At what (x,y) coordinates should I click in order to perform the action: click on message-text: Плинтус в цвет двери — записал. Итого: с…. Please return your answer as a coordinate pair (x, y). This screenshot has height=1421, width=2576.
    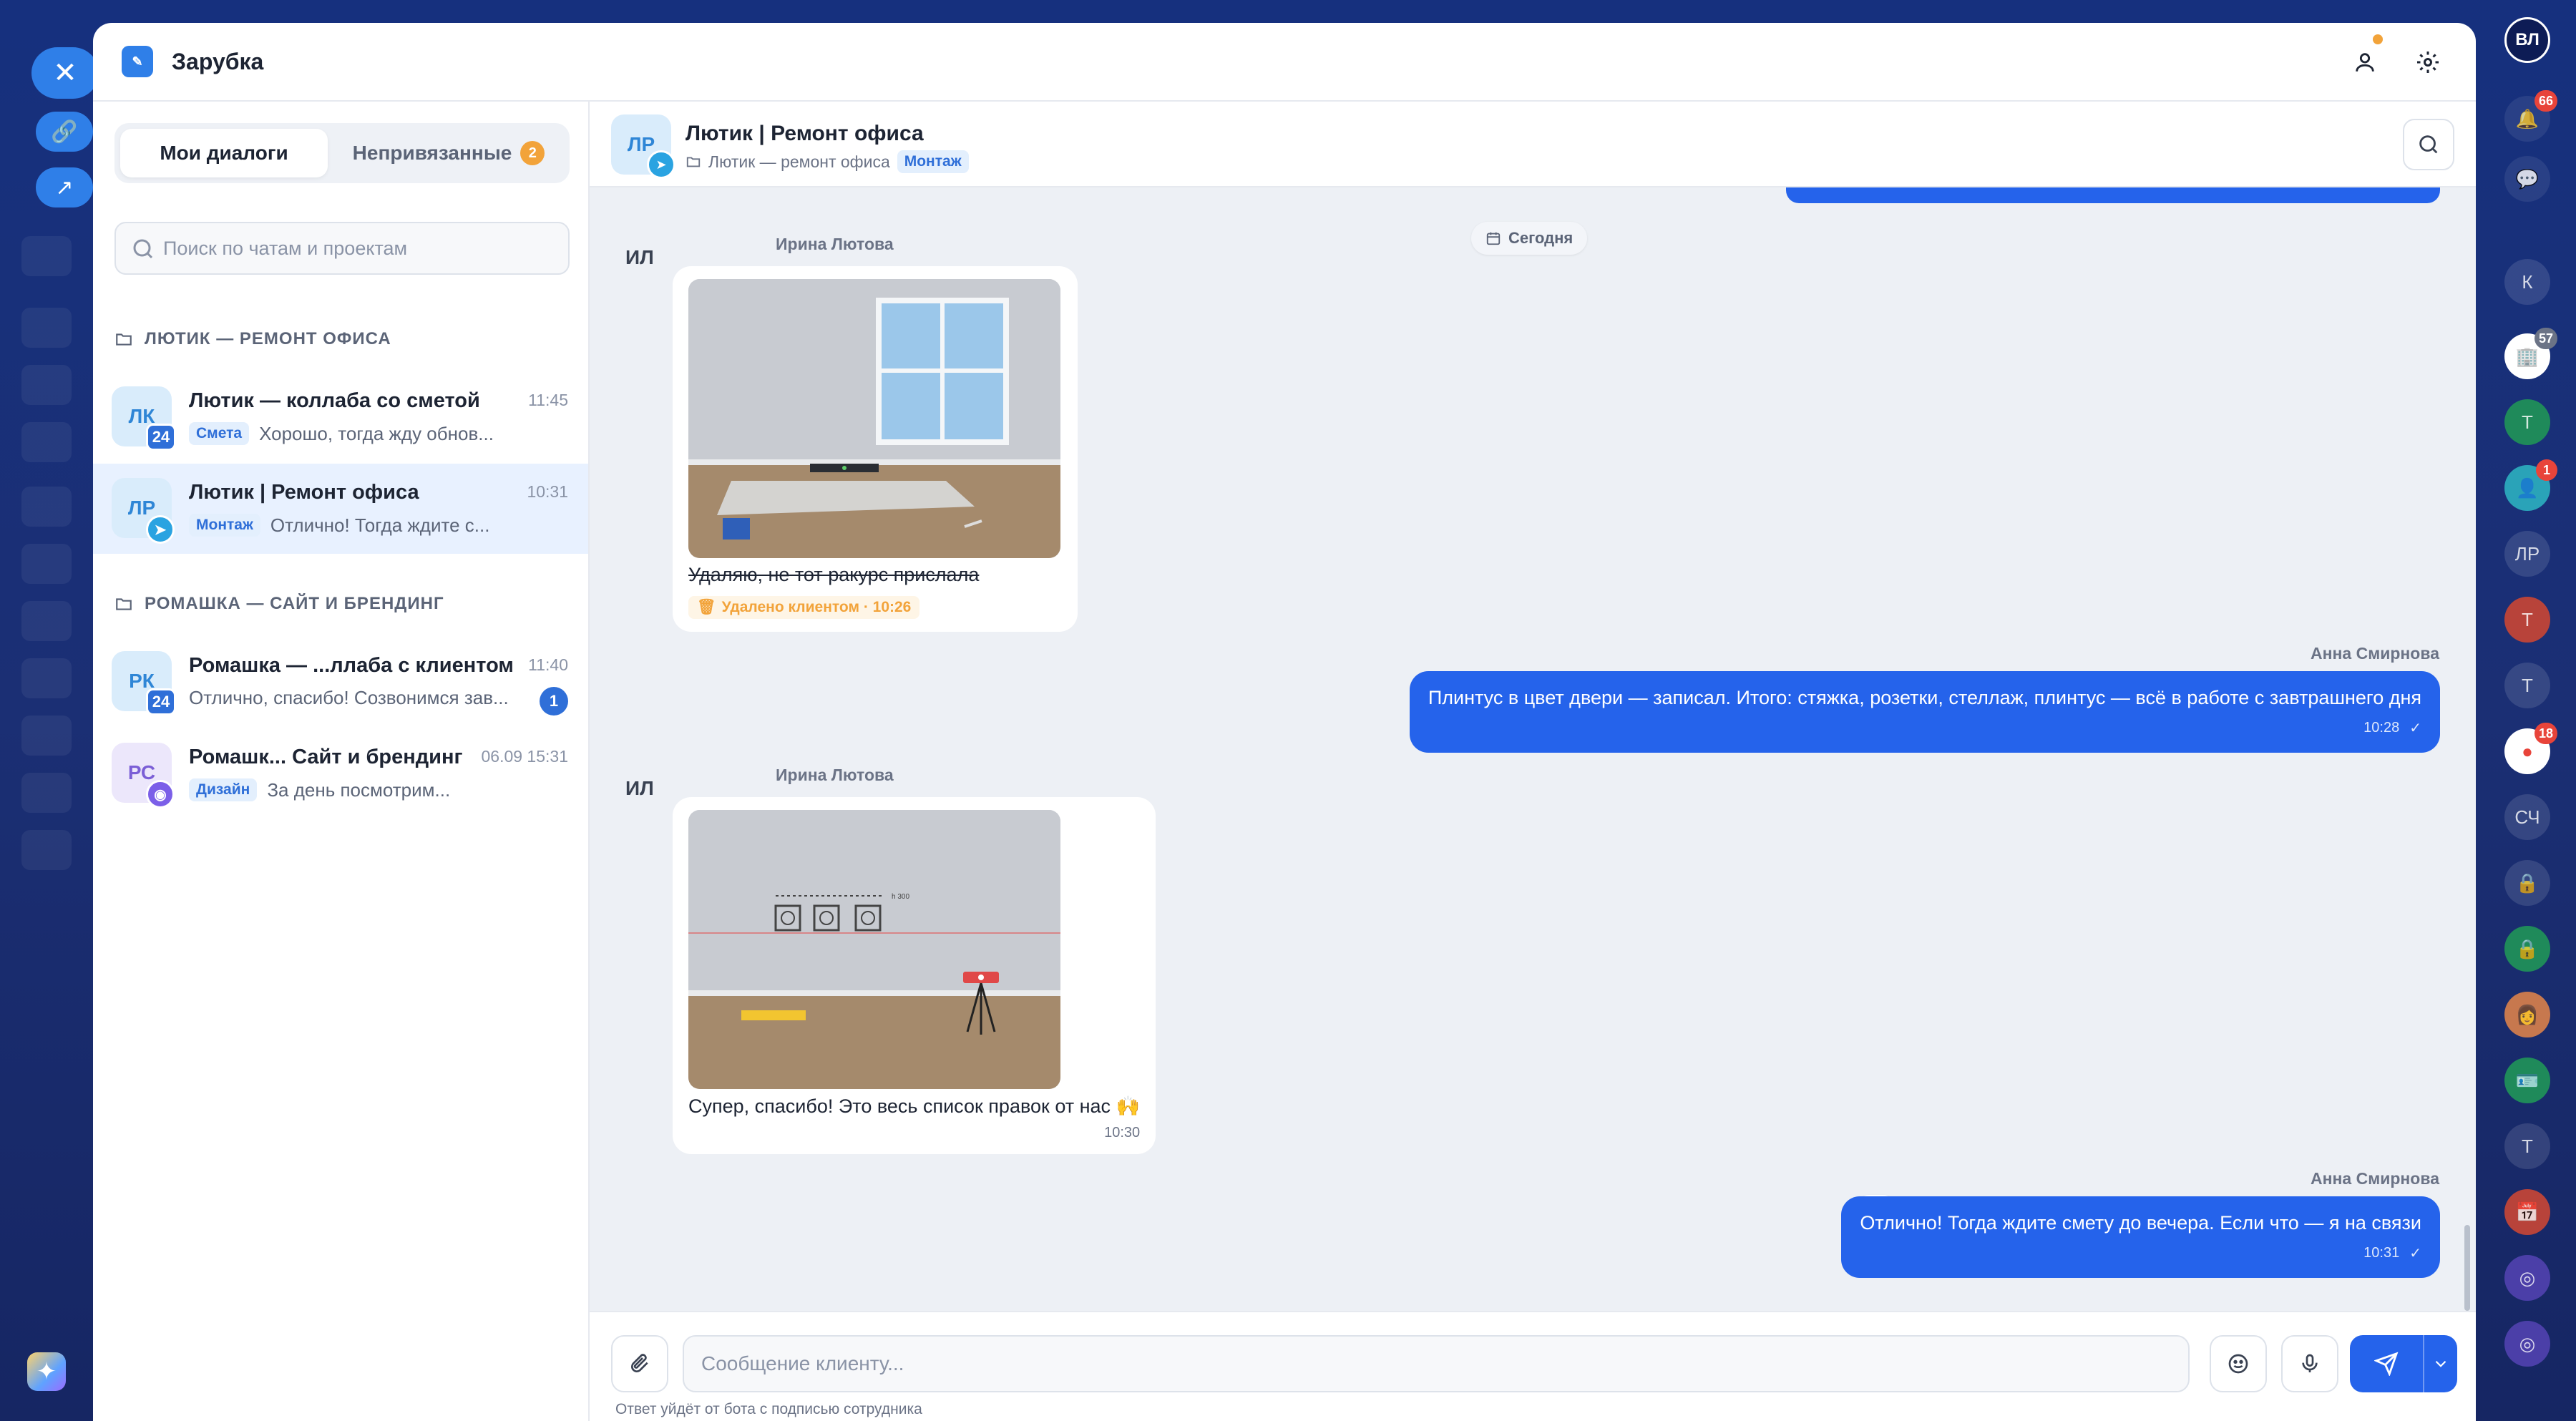
    Looking at the image, I should click on (1924, 697).